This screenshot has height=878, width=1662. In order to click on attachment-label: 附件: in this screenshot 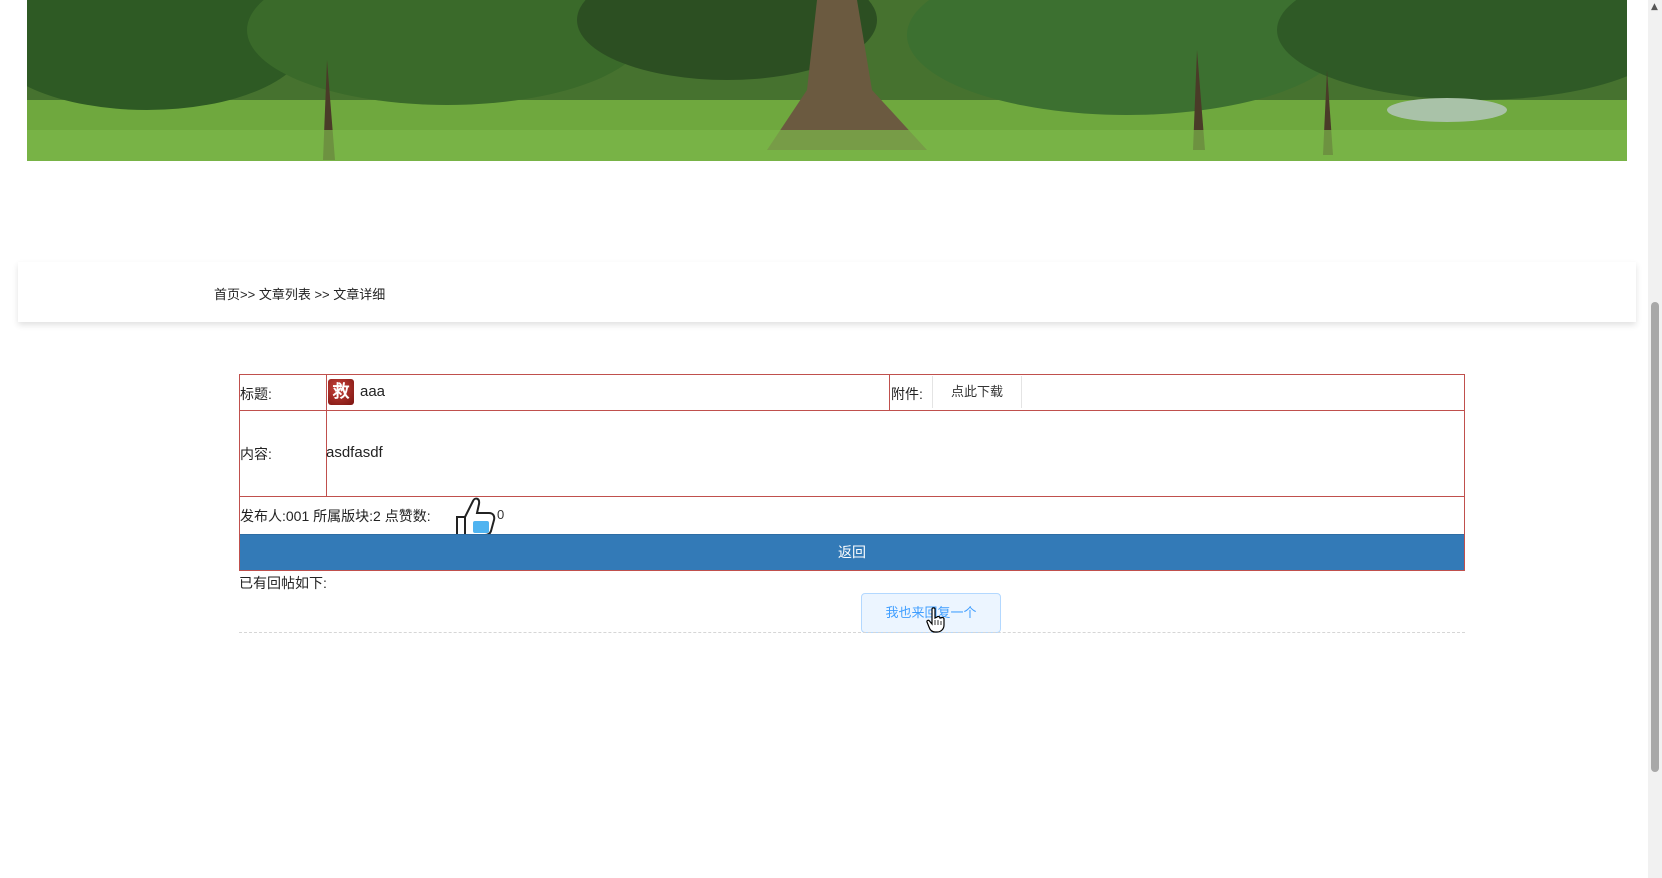, I will do `click(907, 394)`.